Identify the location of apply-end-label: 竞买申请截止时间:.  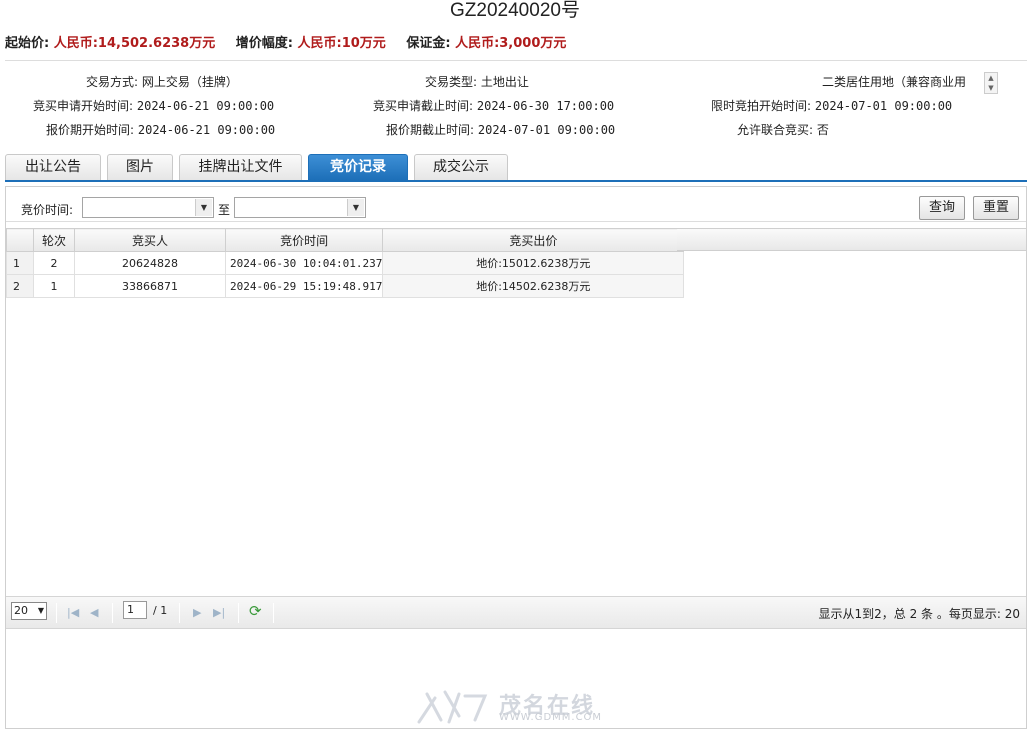
(423, 106).